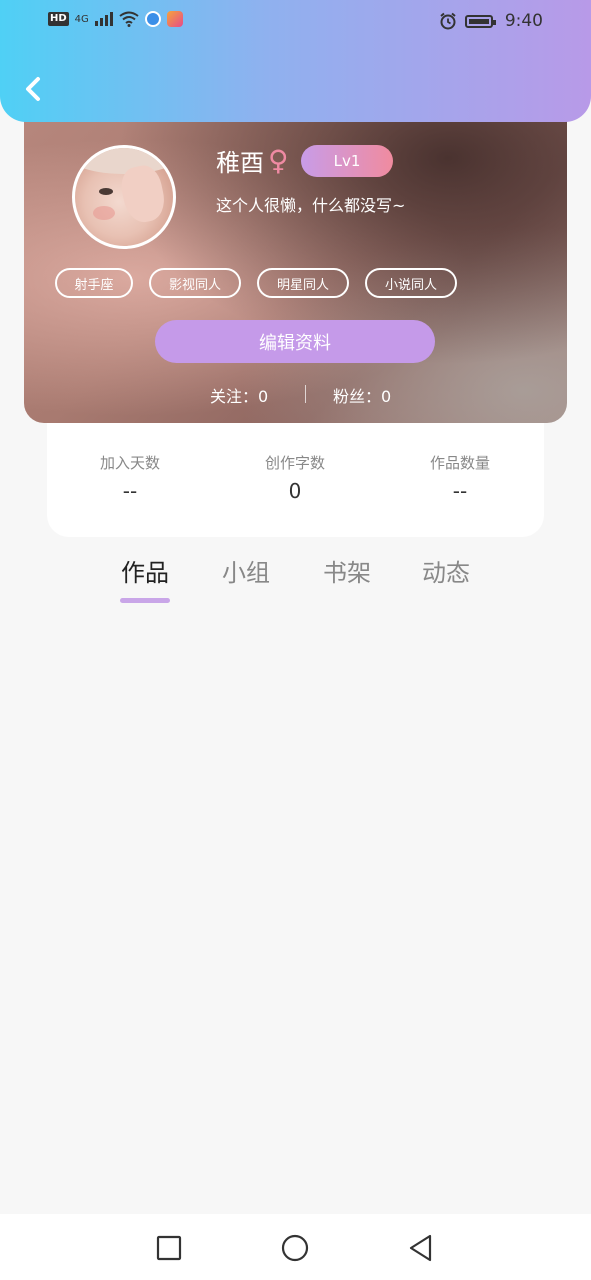 The height and width of the screenshot is (1280, 591). I want to click on female-icon: ♀, so click(278, 160).